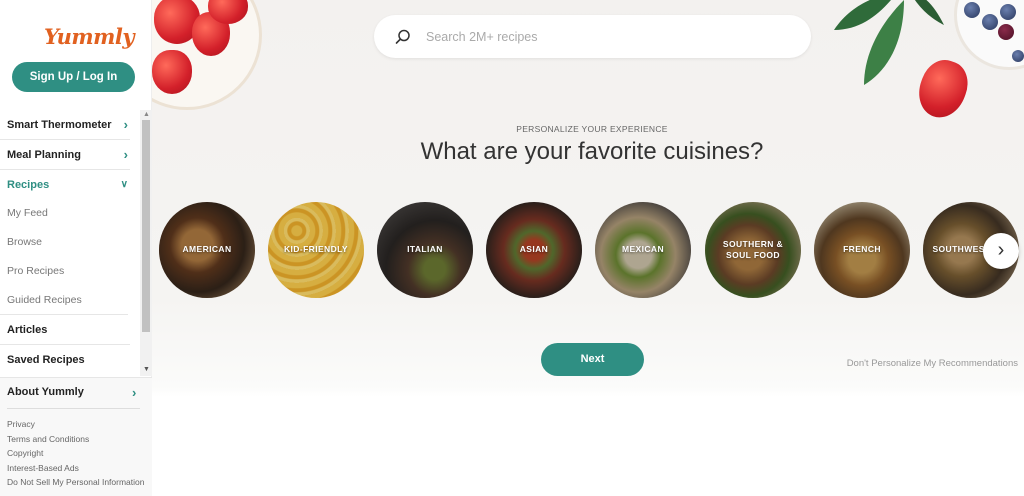 This screenshot has width=1024, height=496. I want to click on sidebar-item-smart-thermometer: Smart Thermometer ›, so click(65, 125).